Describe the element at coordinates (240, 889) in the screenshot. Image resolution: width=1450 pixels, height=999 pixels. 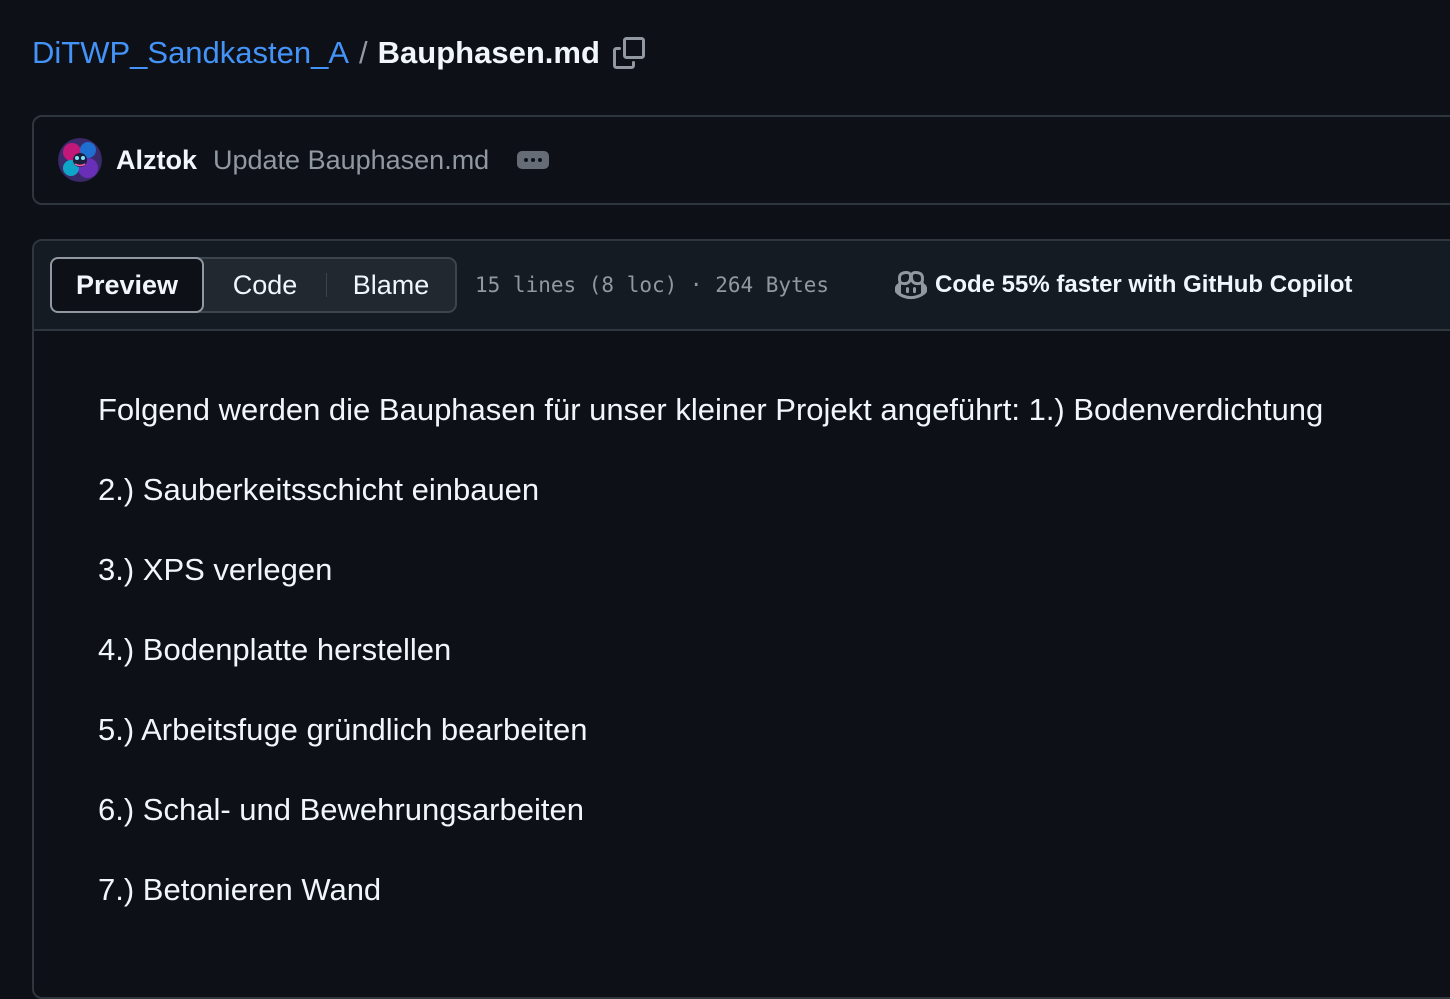
I see `markdown-paragraph: 7.) Betonieren Wand` at that location.